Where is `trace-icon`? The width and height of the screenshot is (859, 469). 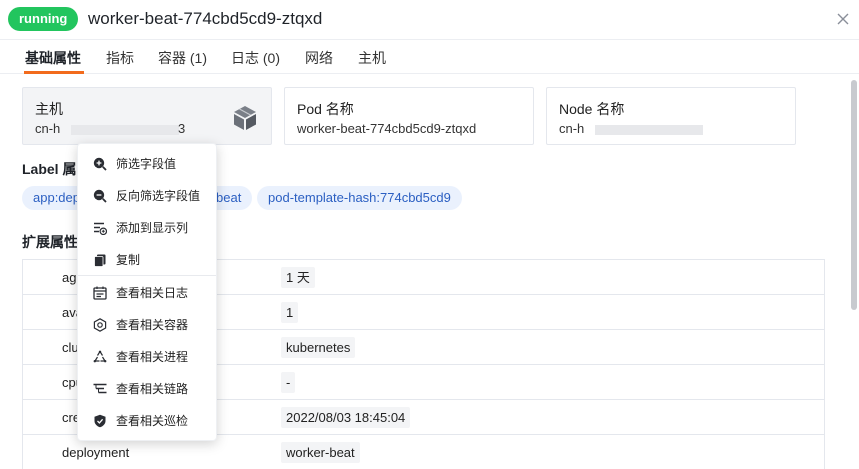
trace-icon is located at coordinates (100, 389).